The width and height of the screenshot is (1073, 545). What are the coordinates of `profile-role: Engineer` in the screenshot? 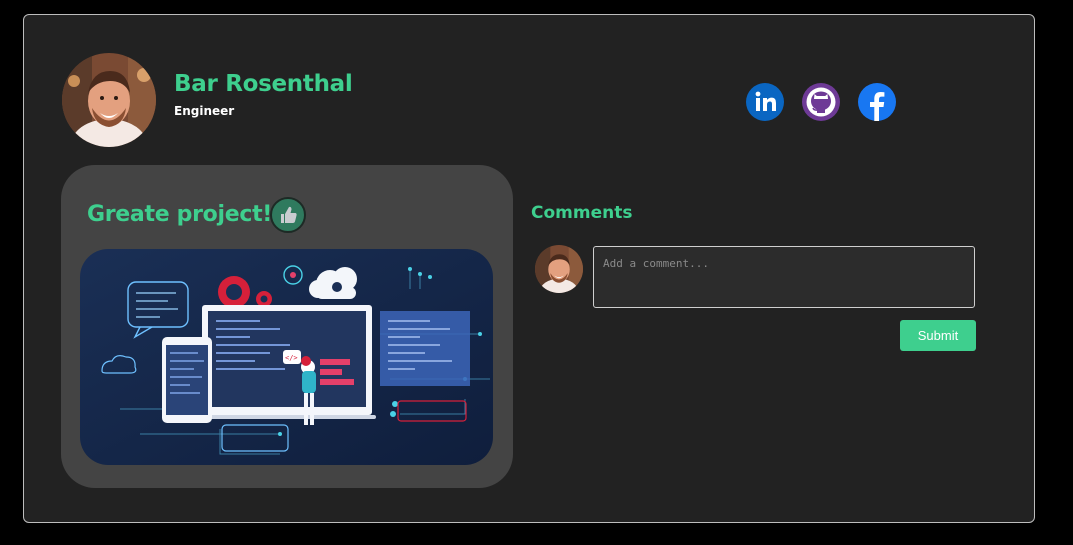 It's located at (204, 111).